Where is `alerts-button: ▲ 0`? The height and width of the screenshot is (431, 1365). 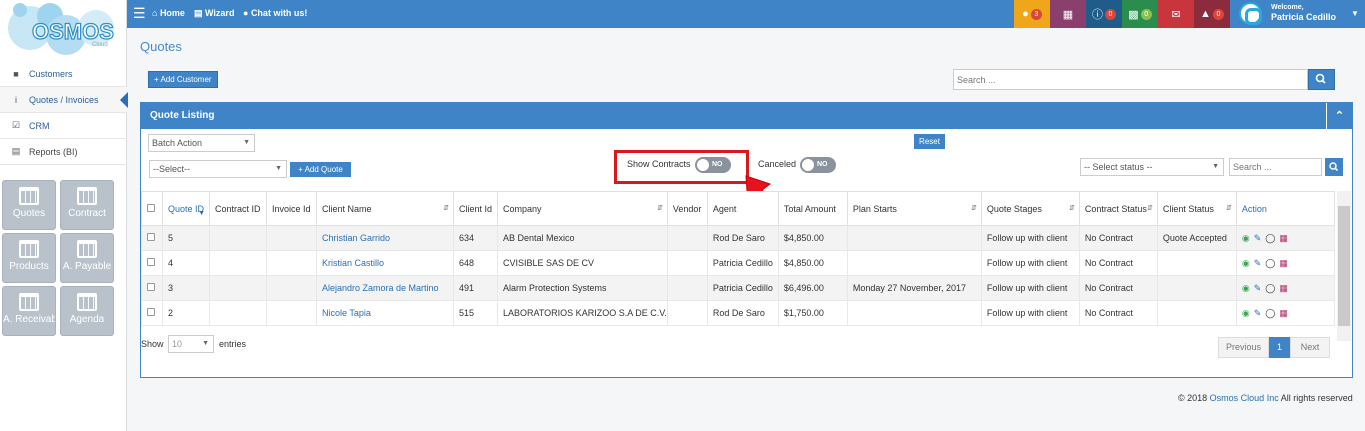 alerts-button: ▲ 0 is located at coordinates (1212, 14).